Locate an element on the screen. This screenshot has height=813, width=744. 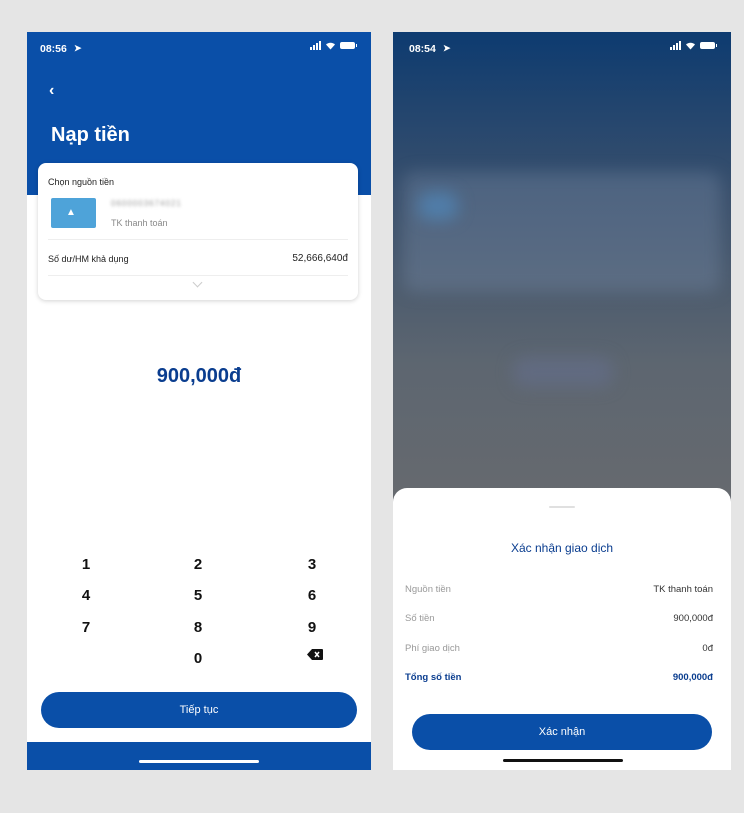
fee-value: 0đ is located at coordinates (707, 648).